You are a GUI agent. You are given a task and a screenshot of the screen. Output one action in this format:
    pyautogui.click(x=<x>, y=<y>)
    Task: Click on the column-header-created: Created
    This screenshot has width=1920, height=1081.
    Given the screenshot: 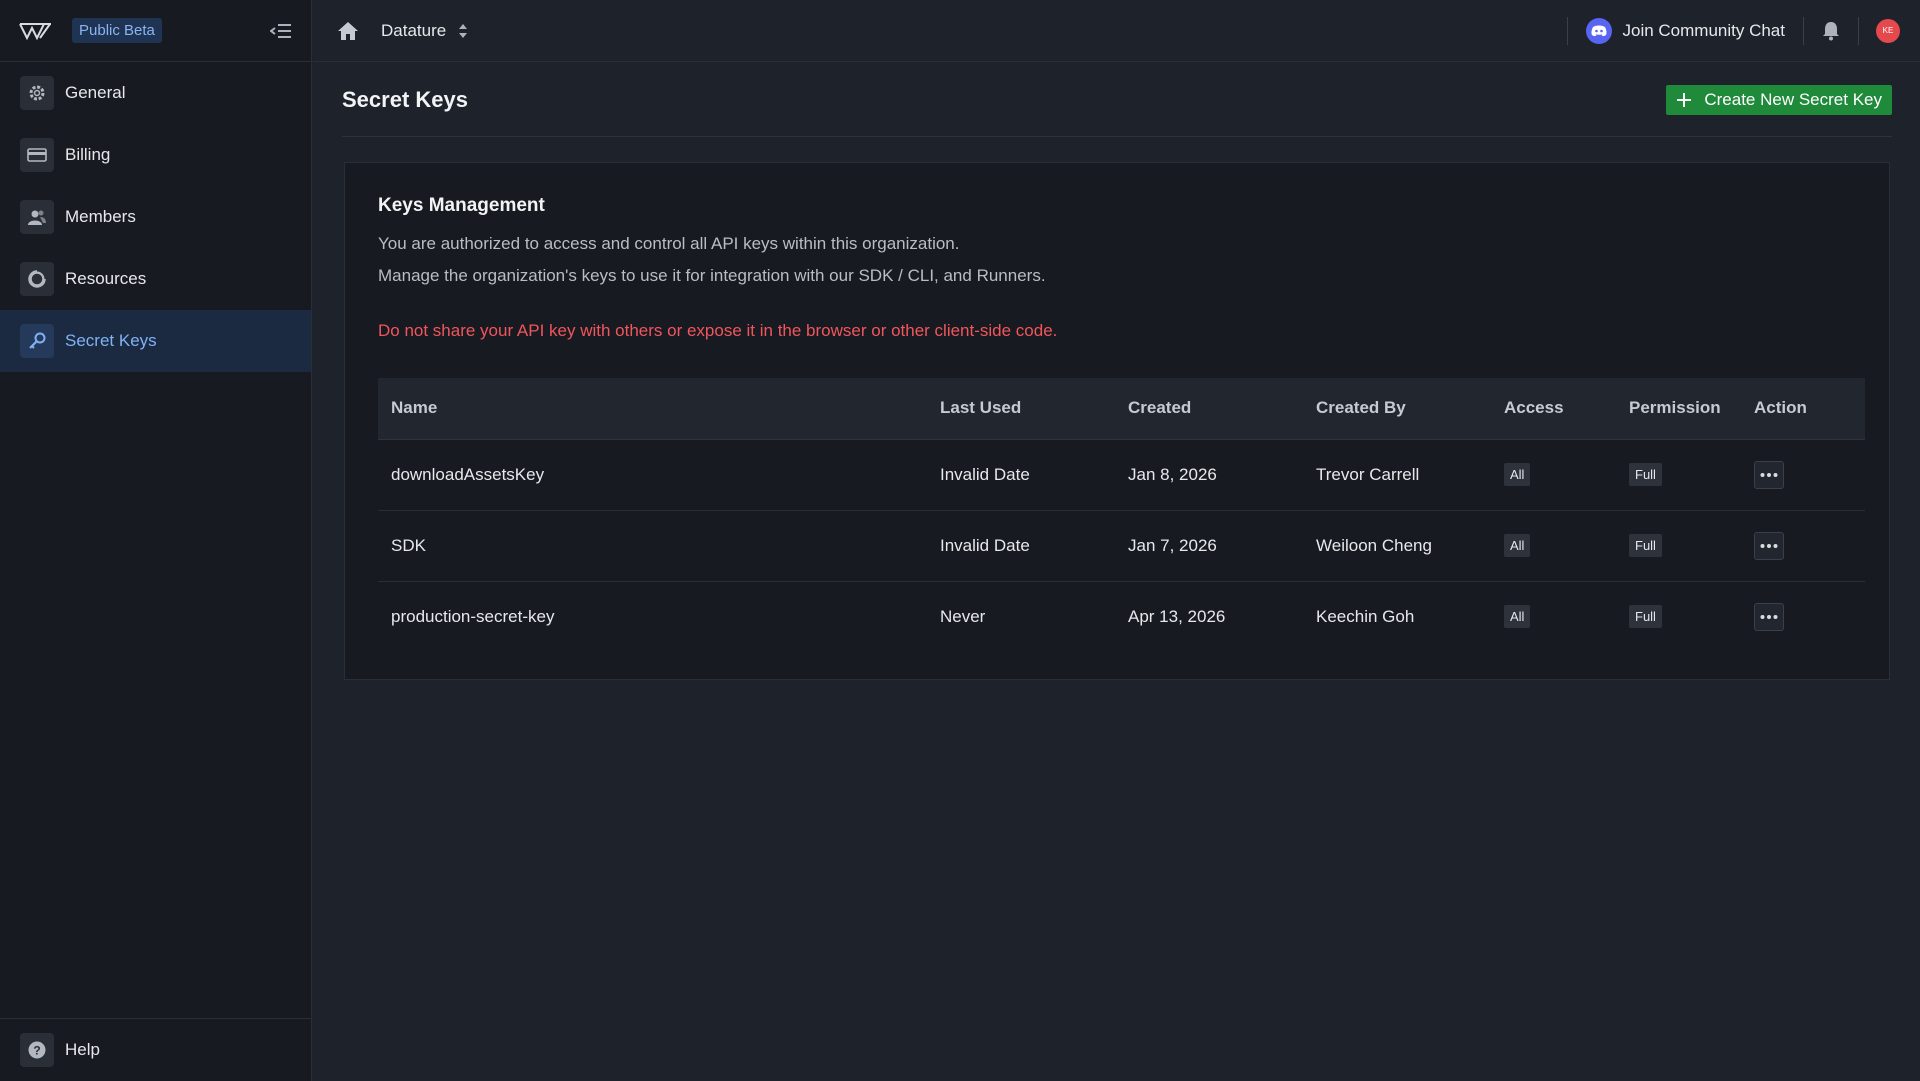 What is the action you would take?
    pyautogui.click(x=1209, y=409)
    